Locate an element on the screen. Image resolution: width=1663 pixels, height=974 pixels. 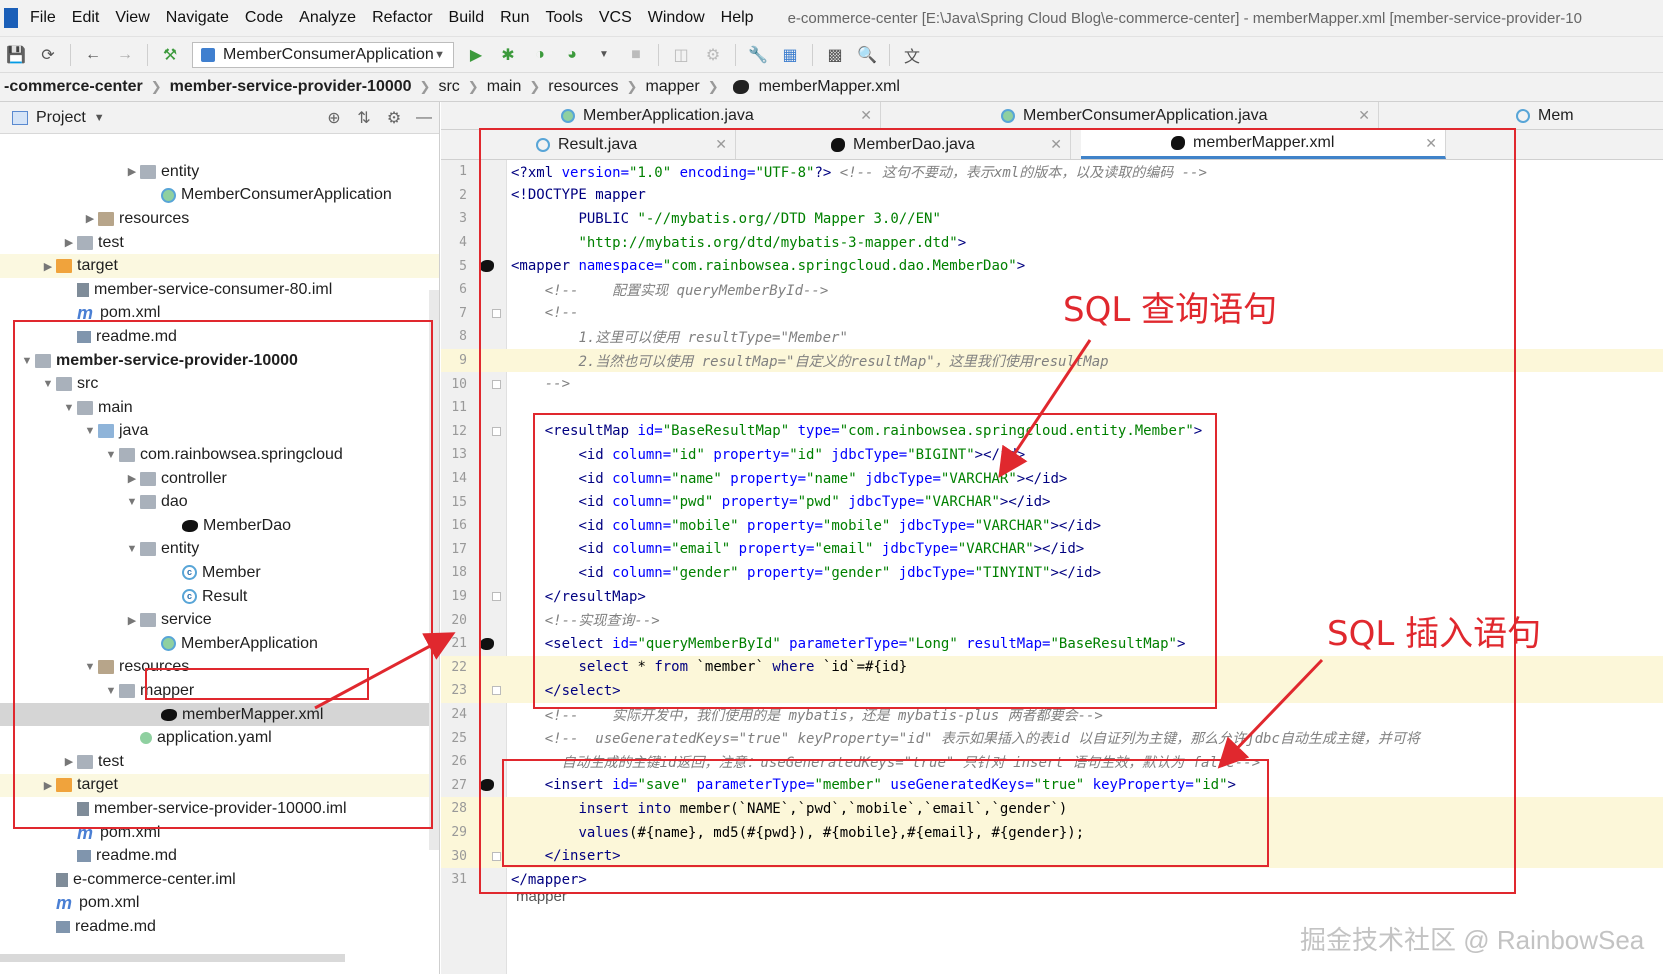
editor-footer-breadcrumb: mapper is located at coordinates (541, 896).